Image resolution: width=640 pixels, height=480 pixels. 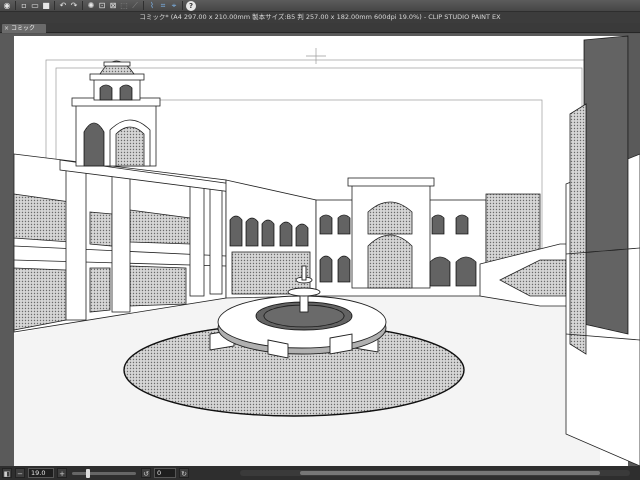 I want to click on tab-label: コミック, so click(x=23, y=28).